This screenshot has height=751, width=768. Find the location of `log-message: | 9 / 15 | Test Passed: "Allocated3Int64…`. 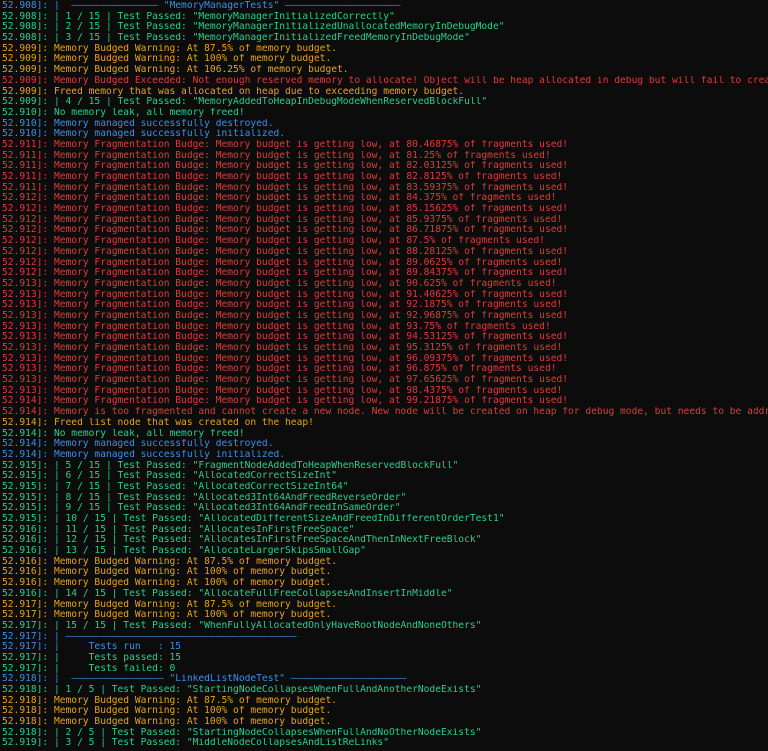

log-message: | 9 / 15 | Test Passed: "Allocated3Int64… is located at coordinates (227, 508).